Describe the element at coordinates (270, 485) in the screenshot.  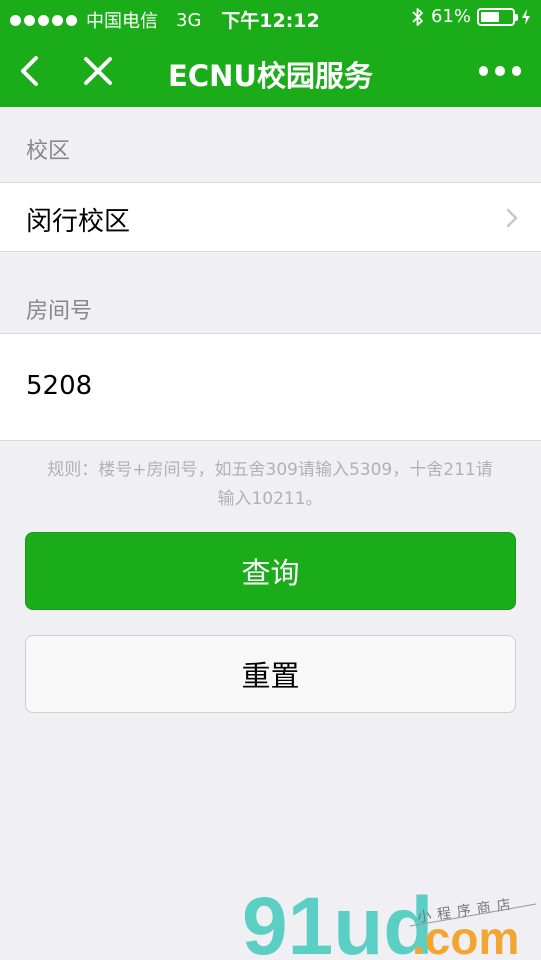
I see `rule-hint: 规则：楼号+房间号，如五舍309请输入5309，十舍211请 输入10211。` at that location.